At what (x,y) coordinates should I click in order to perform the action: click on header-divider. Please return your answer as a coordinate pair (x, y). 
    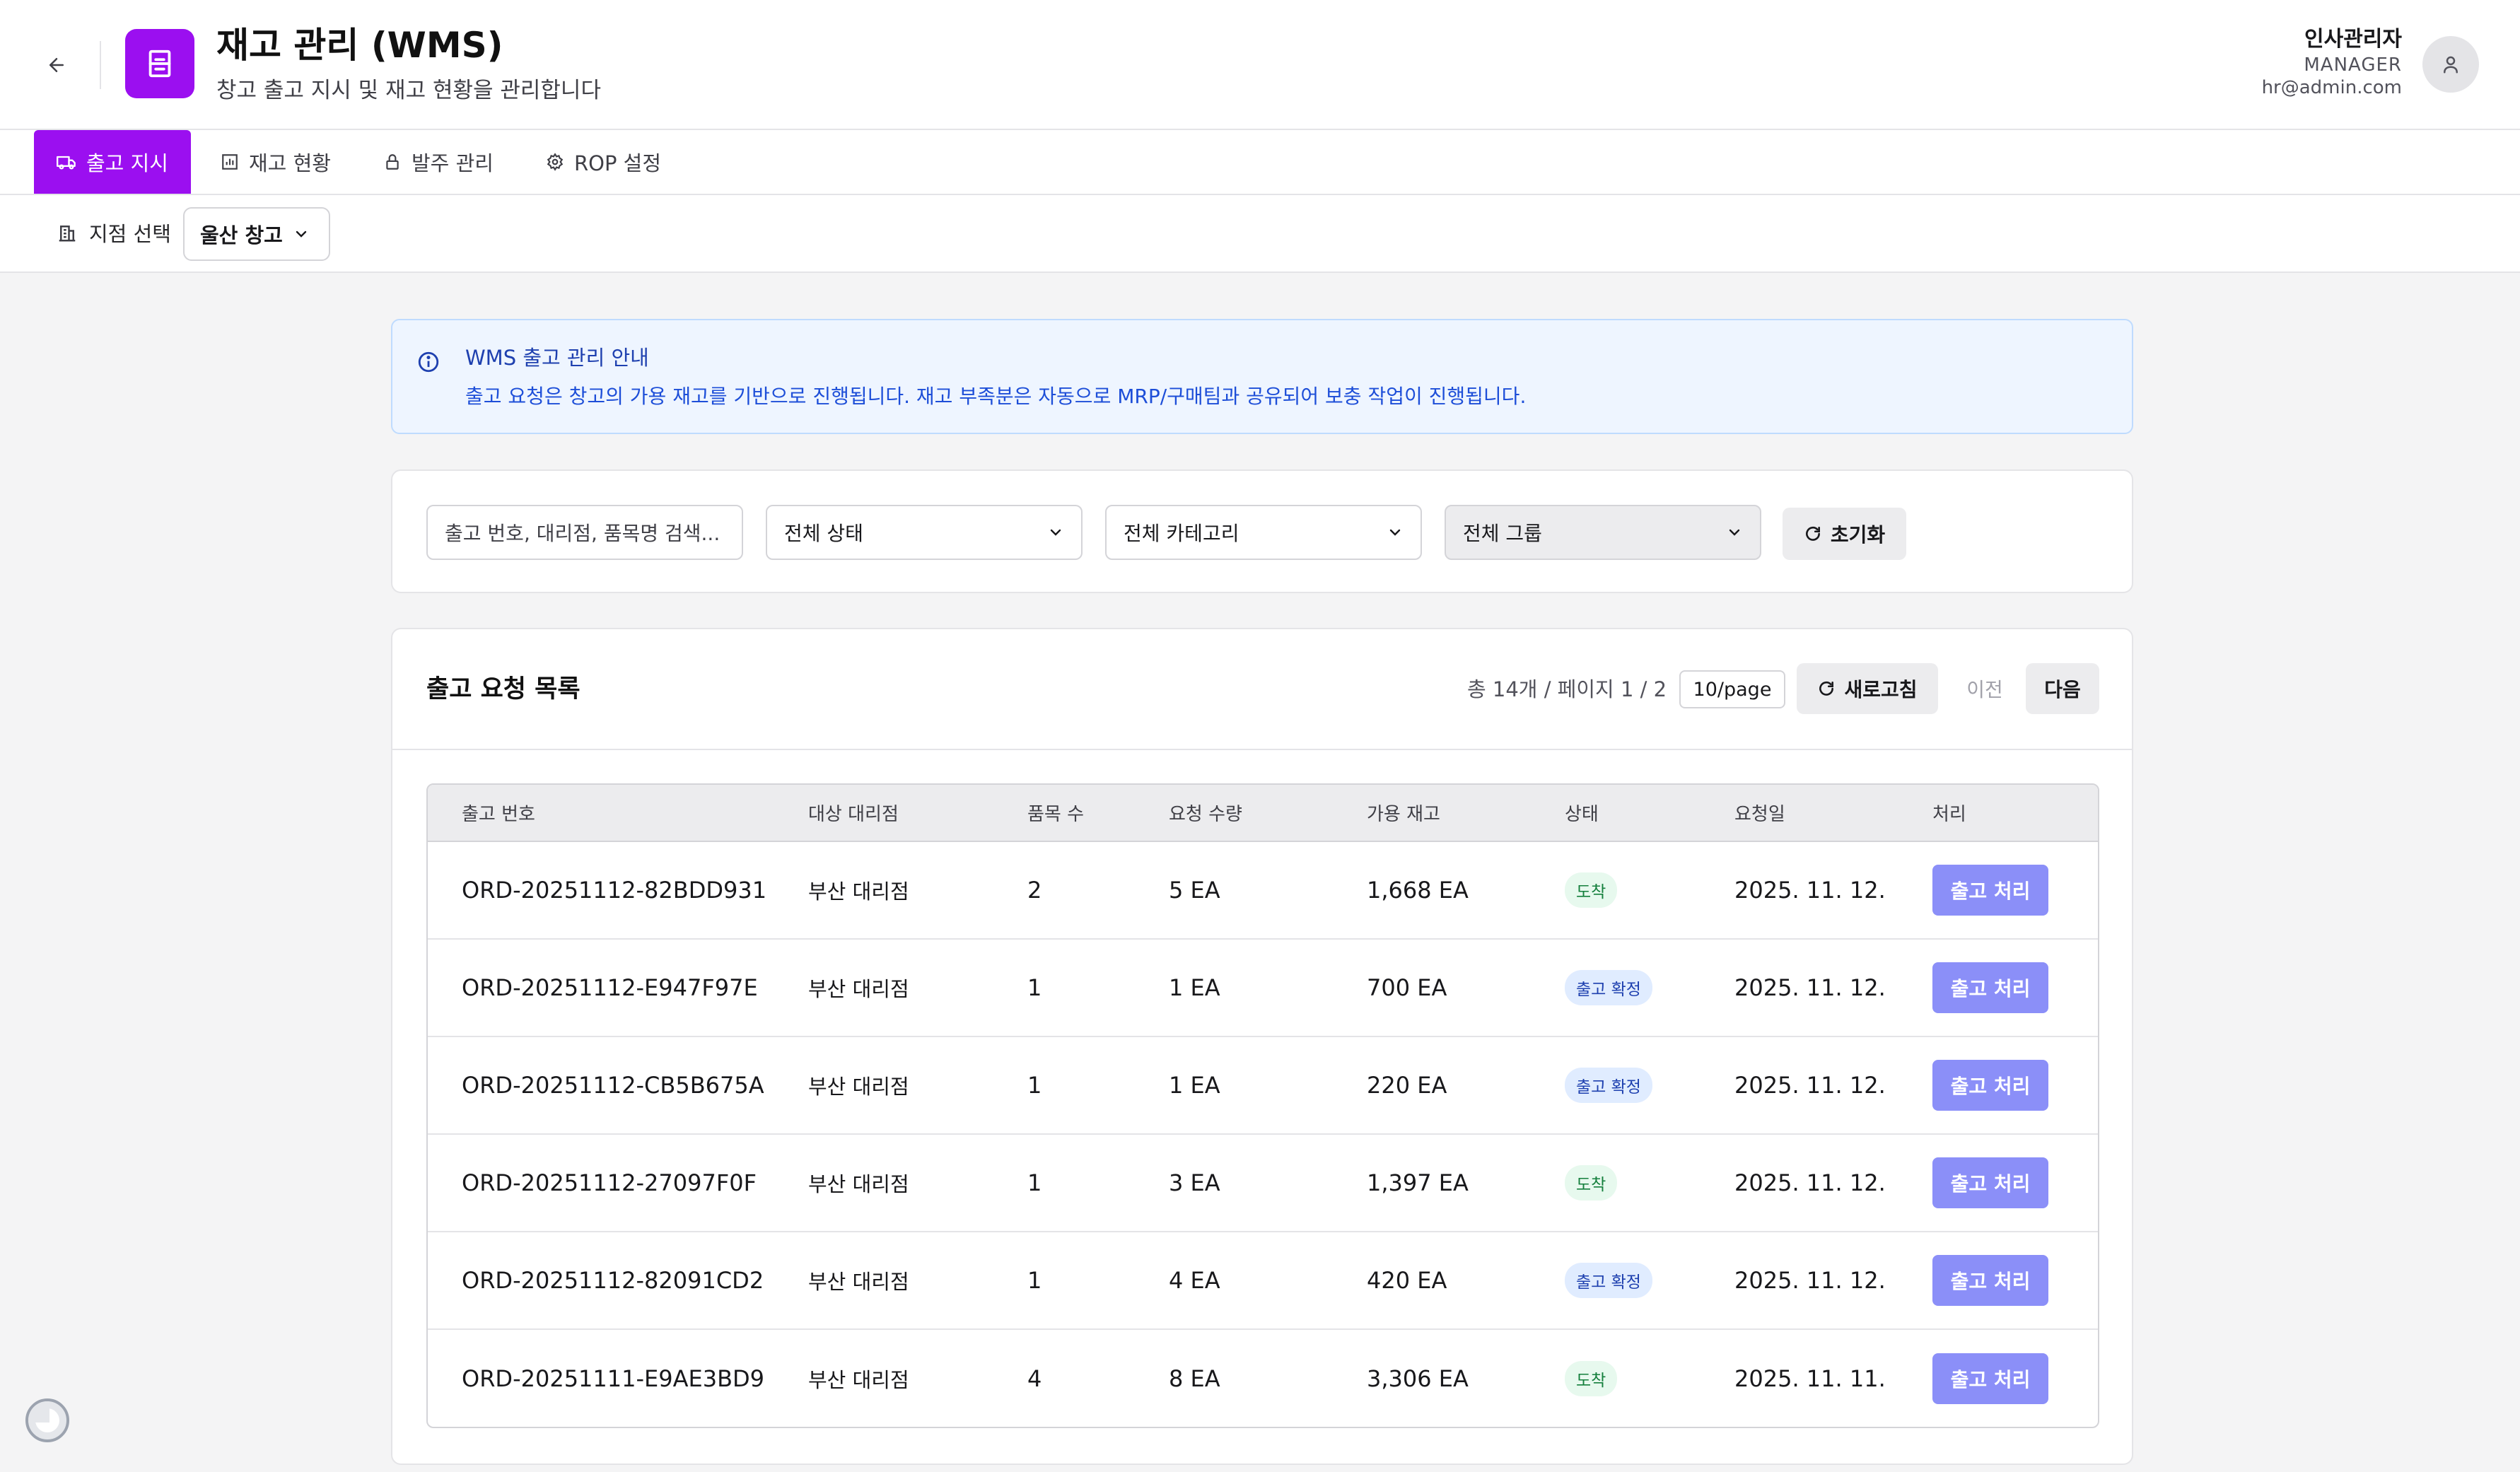
    Looking at the image, I should click on (101, 65).